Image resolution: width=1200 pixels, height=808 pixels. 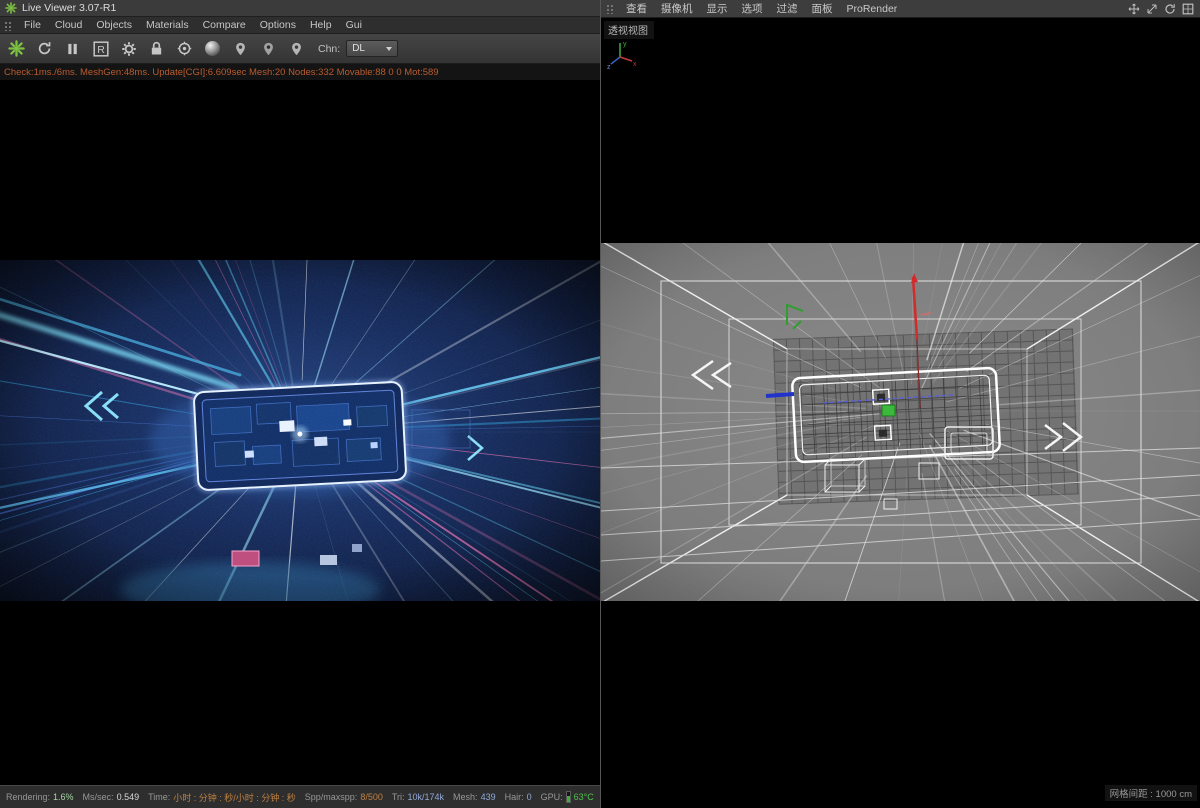 What do you see at coordinates (787, 8) in the screenshot?
I see `vp-menu-filter: 过滤` at bounding box center [787, 8].